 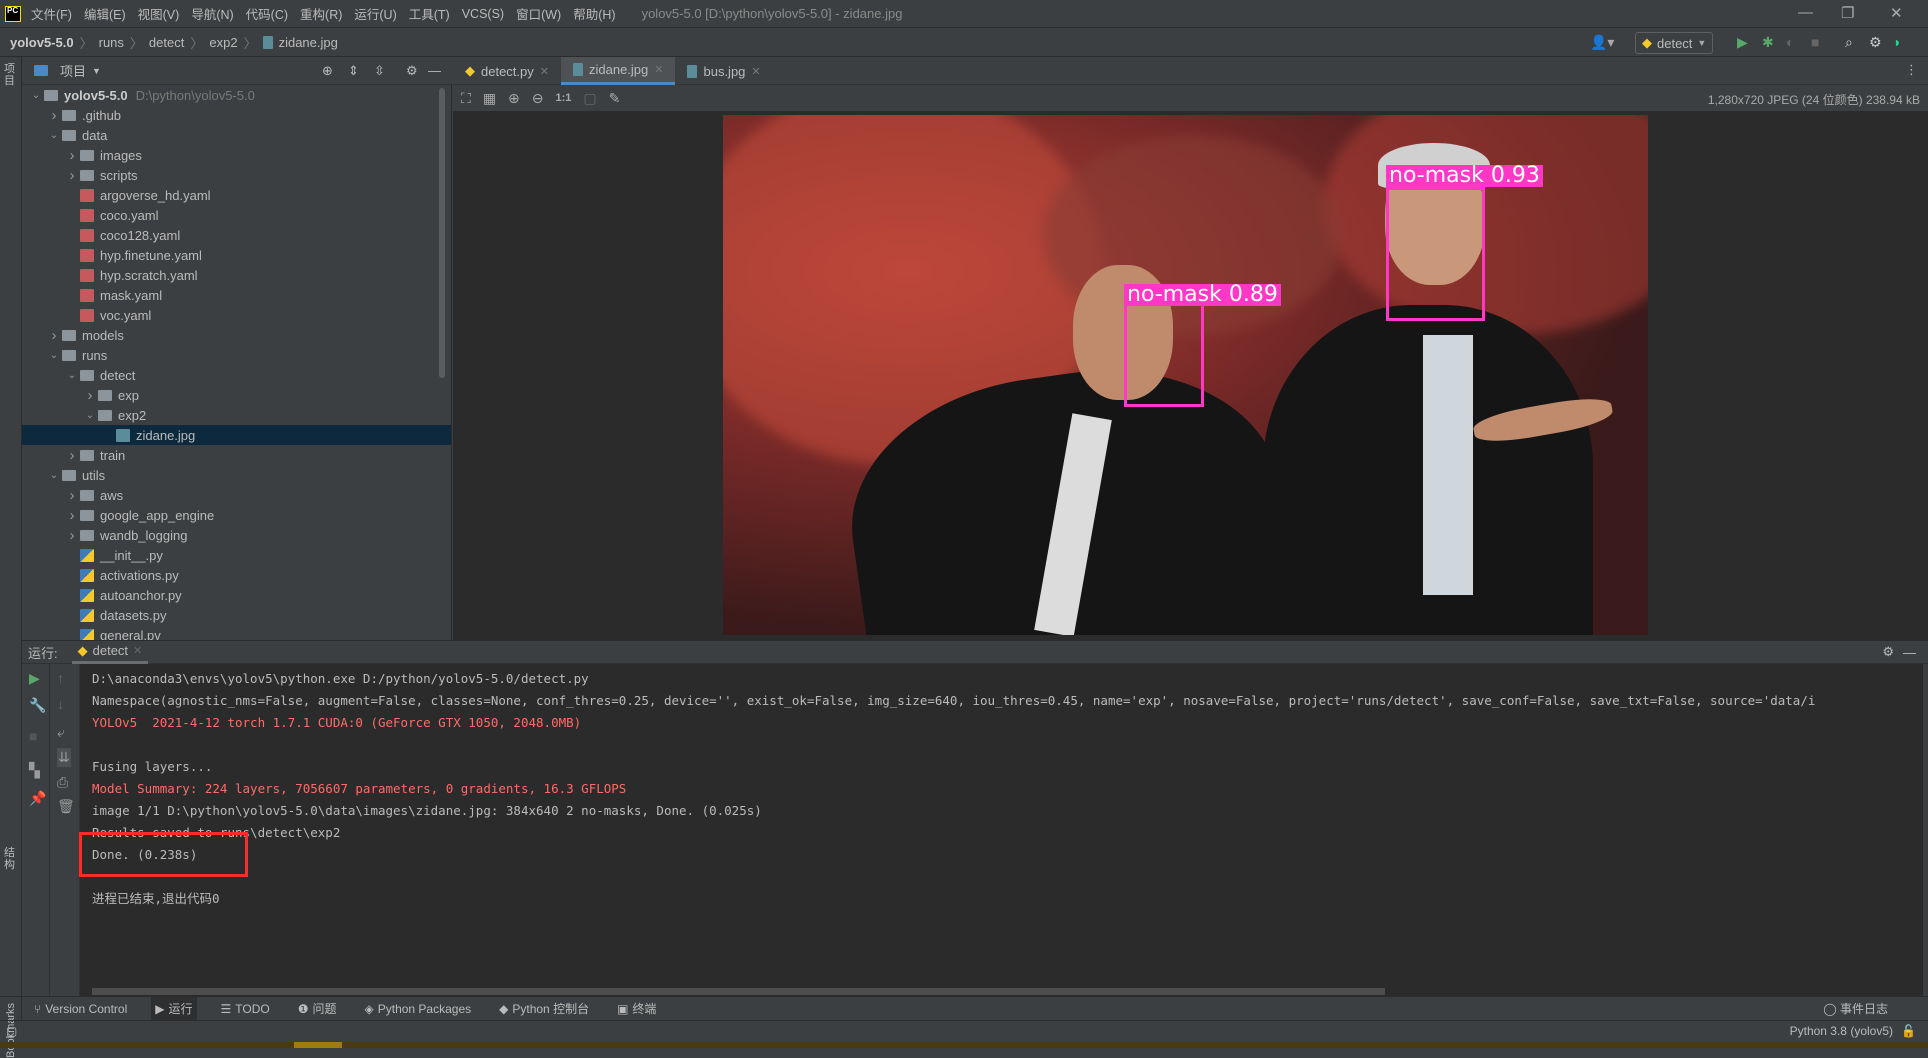 What do you see at coordinates (236, 135) in the screenshot?
I see `tree-item: ⌄ data` at bounding box center [236, 135].